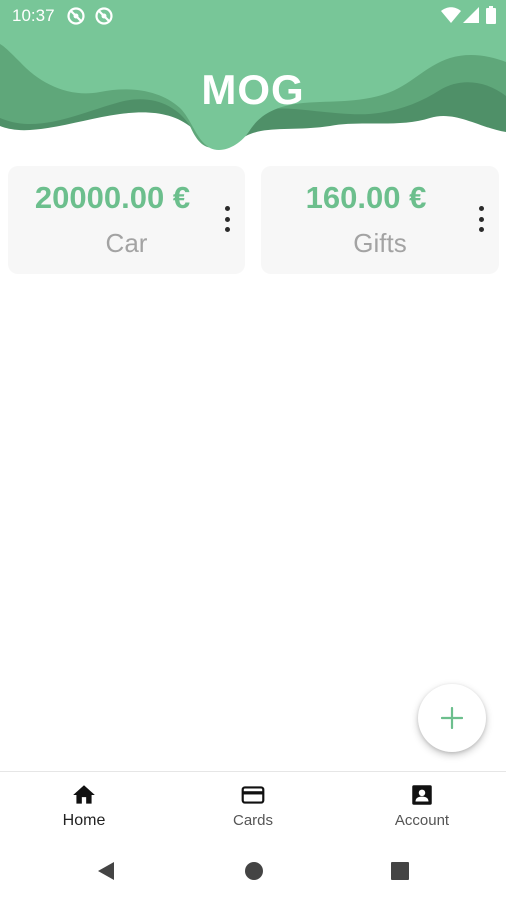 The height and width of the screenshot is (900, 506). I want to click on battery-icon, so click(491, 17).